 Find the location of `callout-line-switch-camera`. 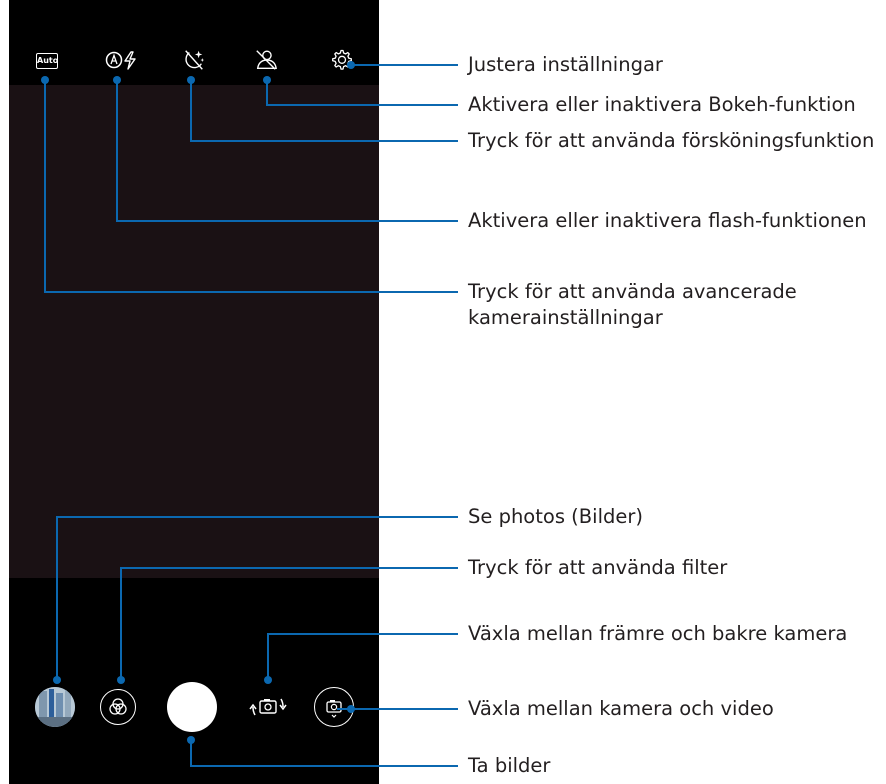

callout-line-switch-camera is located at coordinates (362, 656).